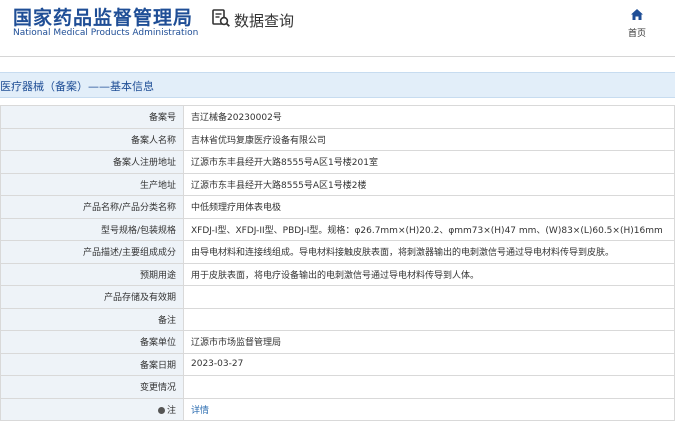 The image size is (675, 433). What do you see at coordinates (92, 207) in the screenshot?
I see `field-label: 产品名称/产品分类名称` at bounding box center [92, 207].